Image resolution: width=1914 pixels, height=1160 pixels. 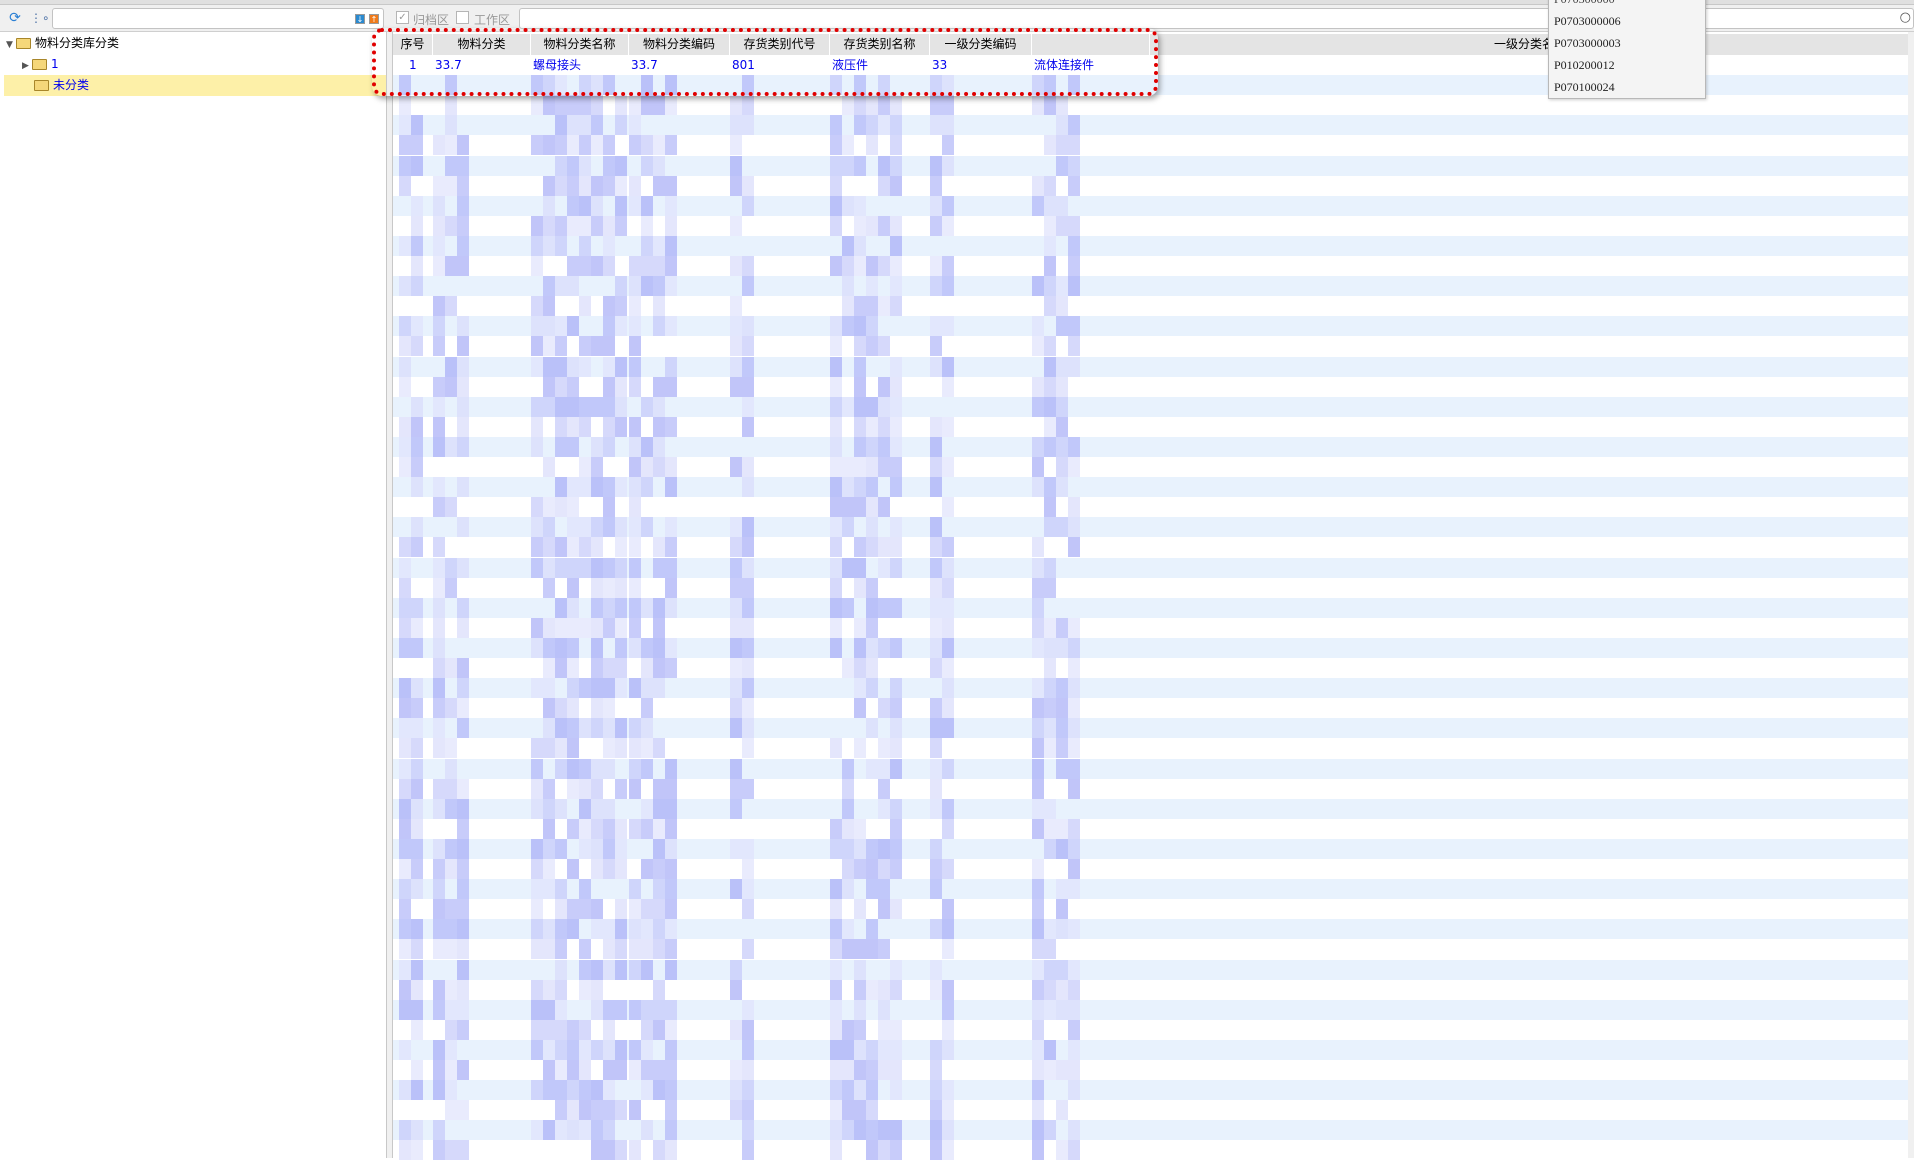 What do you see at coordinates (62, 43) in the screenshot?
I see `tree-node-root: ▼ 物料分类库分类` at bounding box center [62, 43].